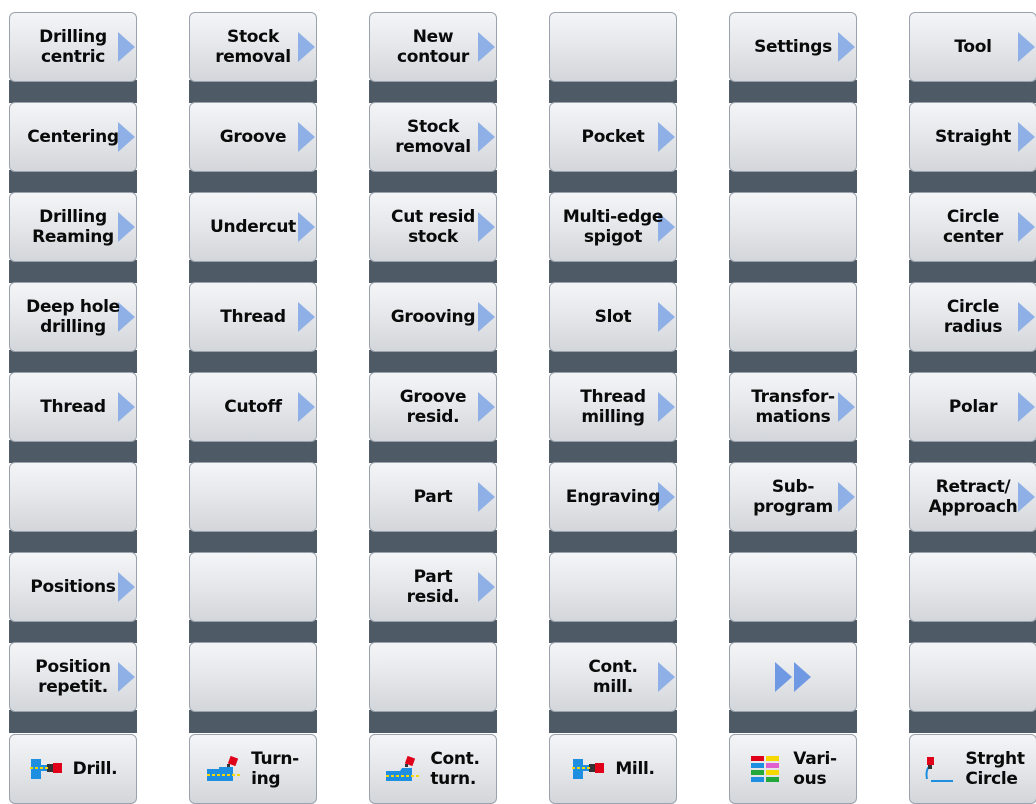 The height and width of the screenshot is (804, 1036). What do you see at coordinates (253, 227) in the screenshot?
I see `softkey-turning-undercut: Undercut` at bounding box center [253, 227].